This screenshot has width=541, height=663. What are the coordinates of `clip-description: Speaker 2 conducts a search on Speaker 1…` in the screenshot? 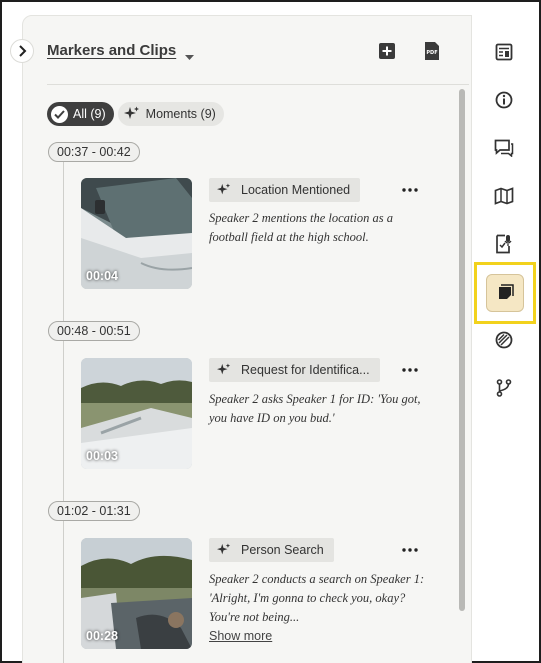 It's located at (317, 598).